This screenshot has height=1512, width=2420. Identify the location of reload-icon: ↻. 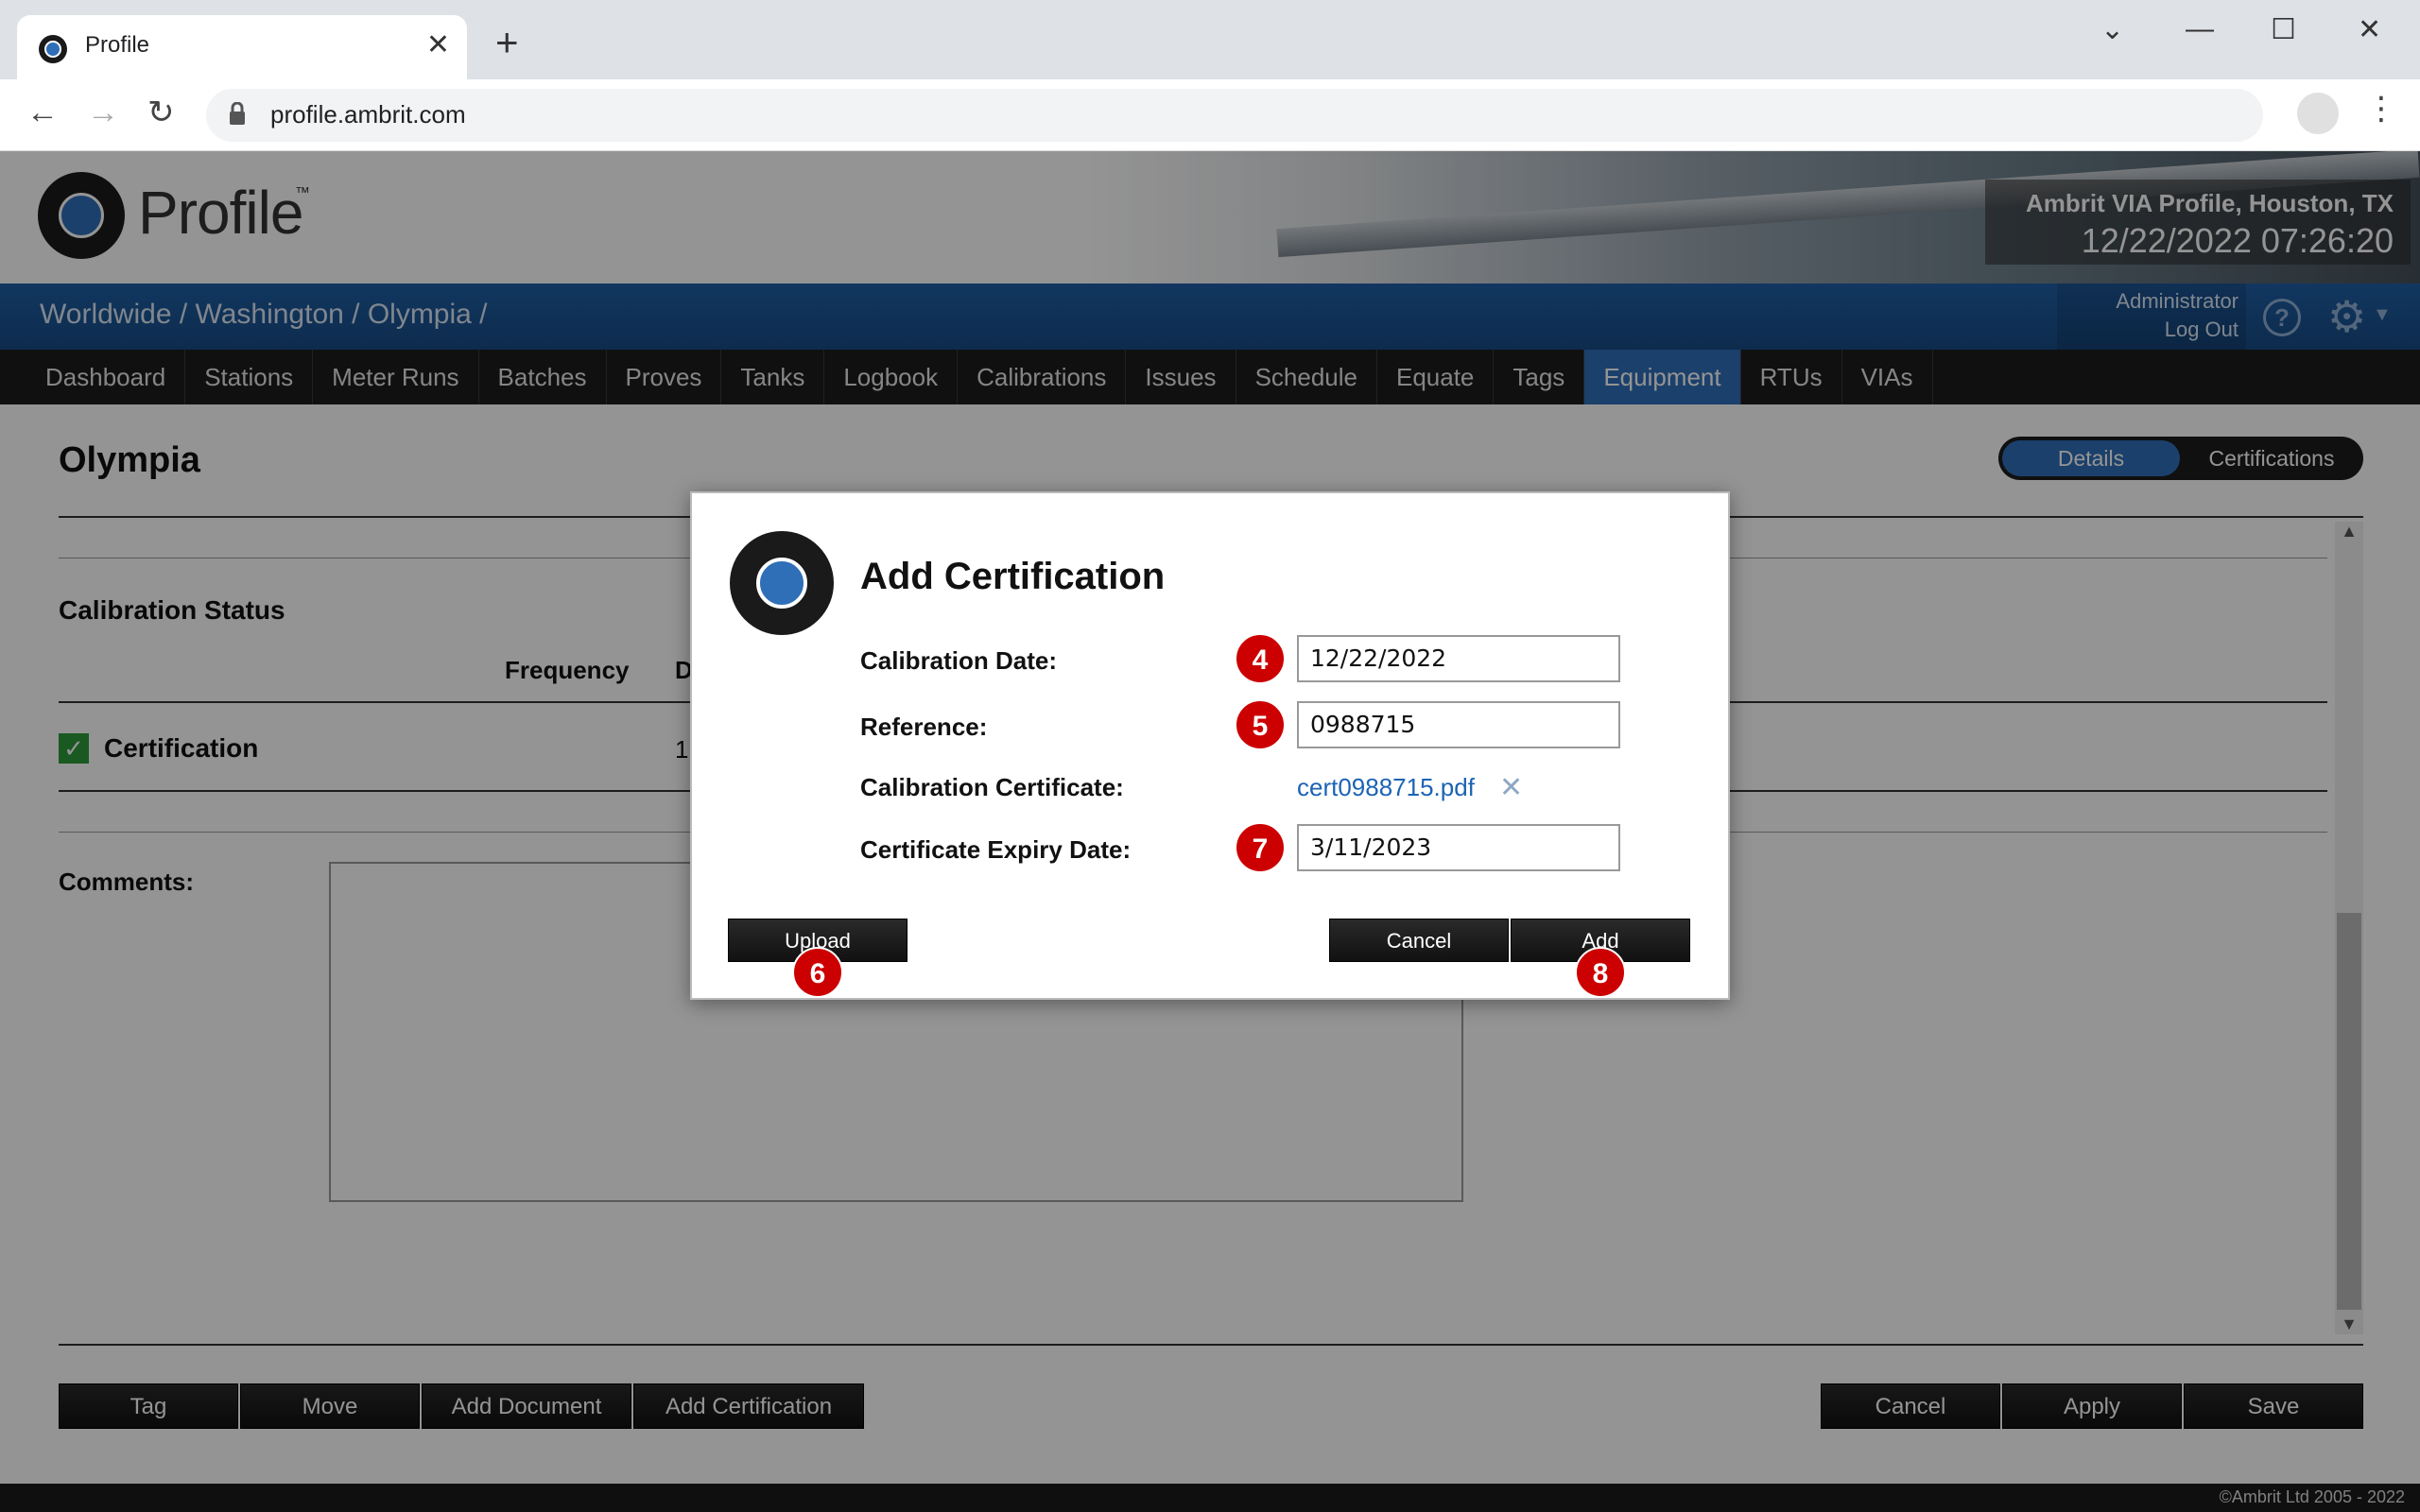
(161, 112).